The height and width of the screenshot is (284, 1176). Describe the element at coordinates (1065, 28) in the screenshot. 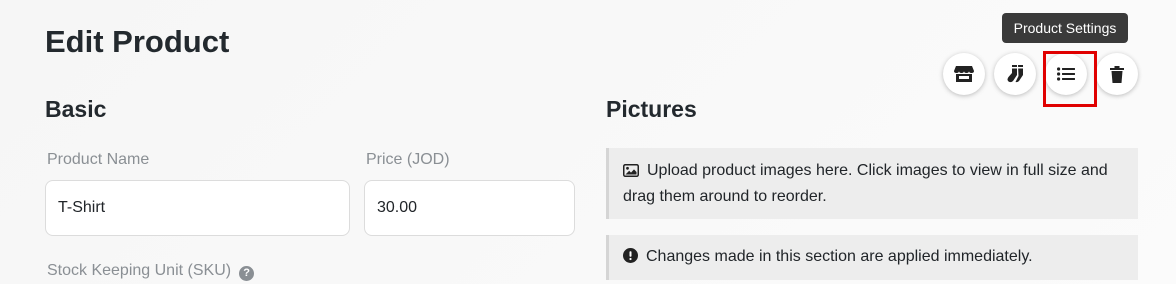

I see `tooltip: Product Settings` at that location.